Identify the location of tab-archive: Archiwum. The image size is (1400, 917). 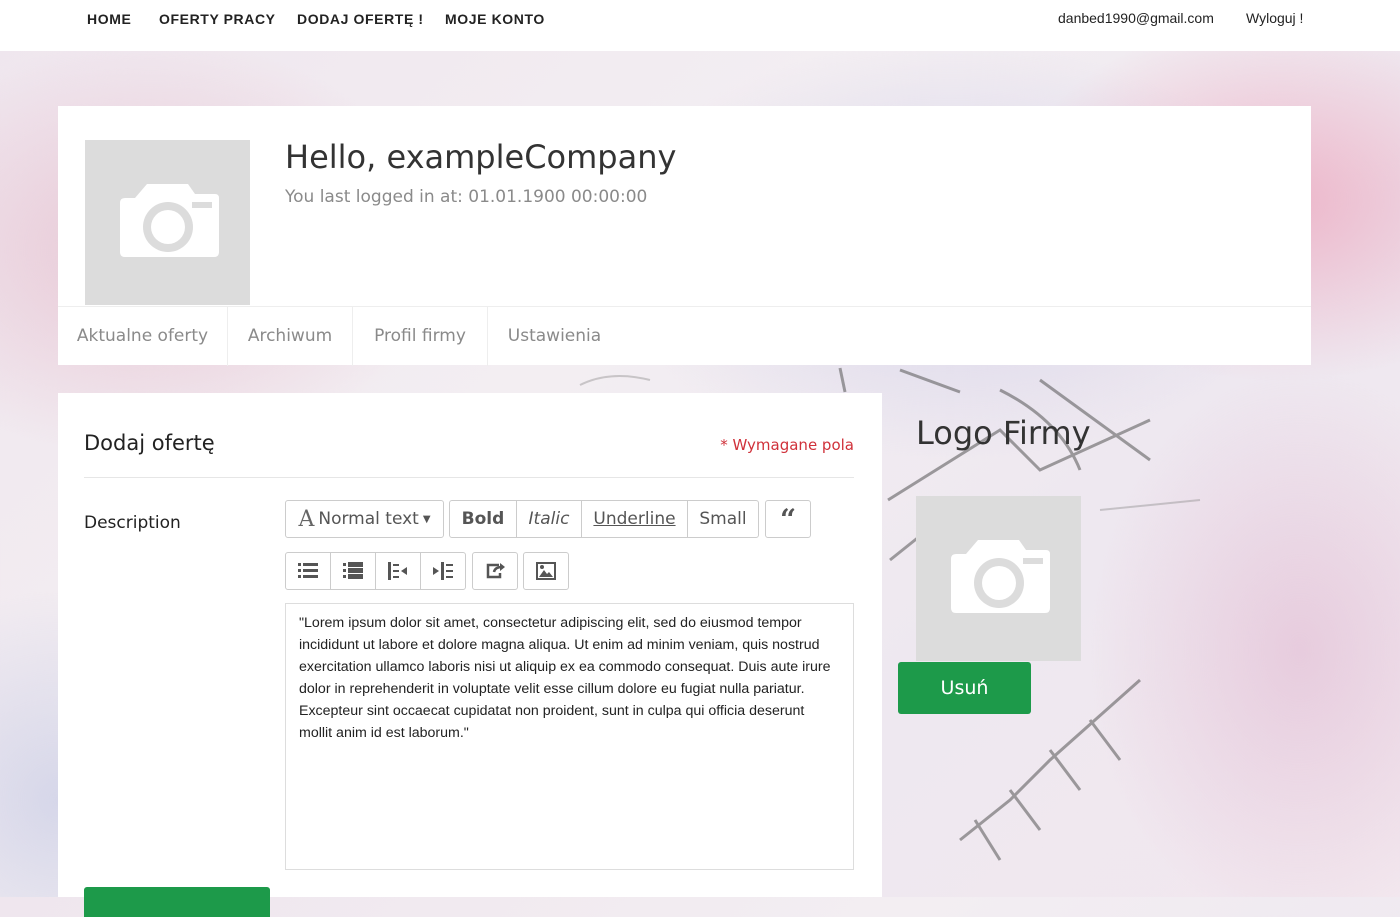
(290, 336).